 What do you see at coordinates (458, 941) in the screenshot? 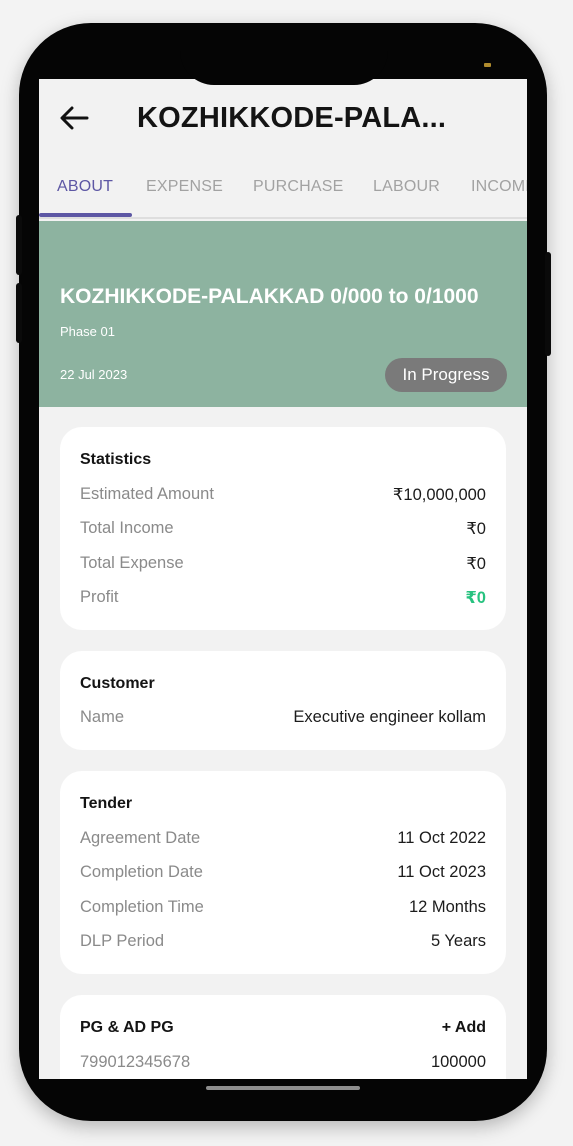
I see `row-value: 5 Years` at bounding box center [458, 941].